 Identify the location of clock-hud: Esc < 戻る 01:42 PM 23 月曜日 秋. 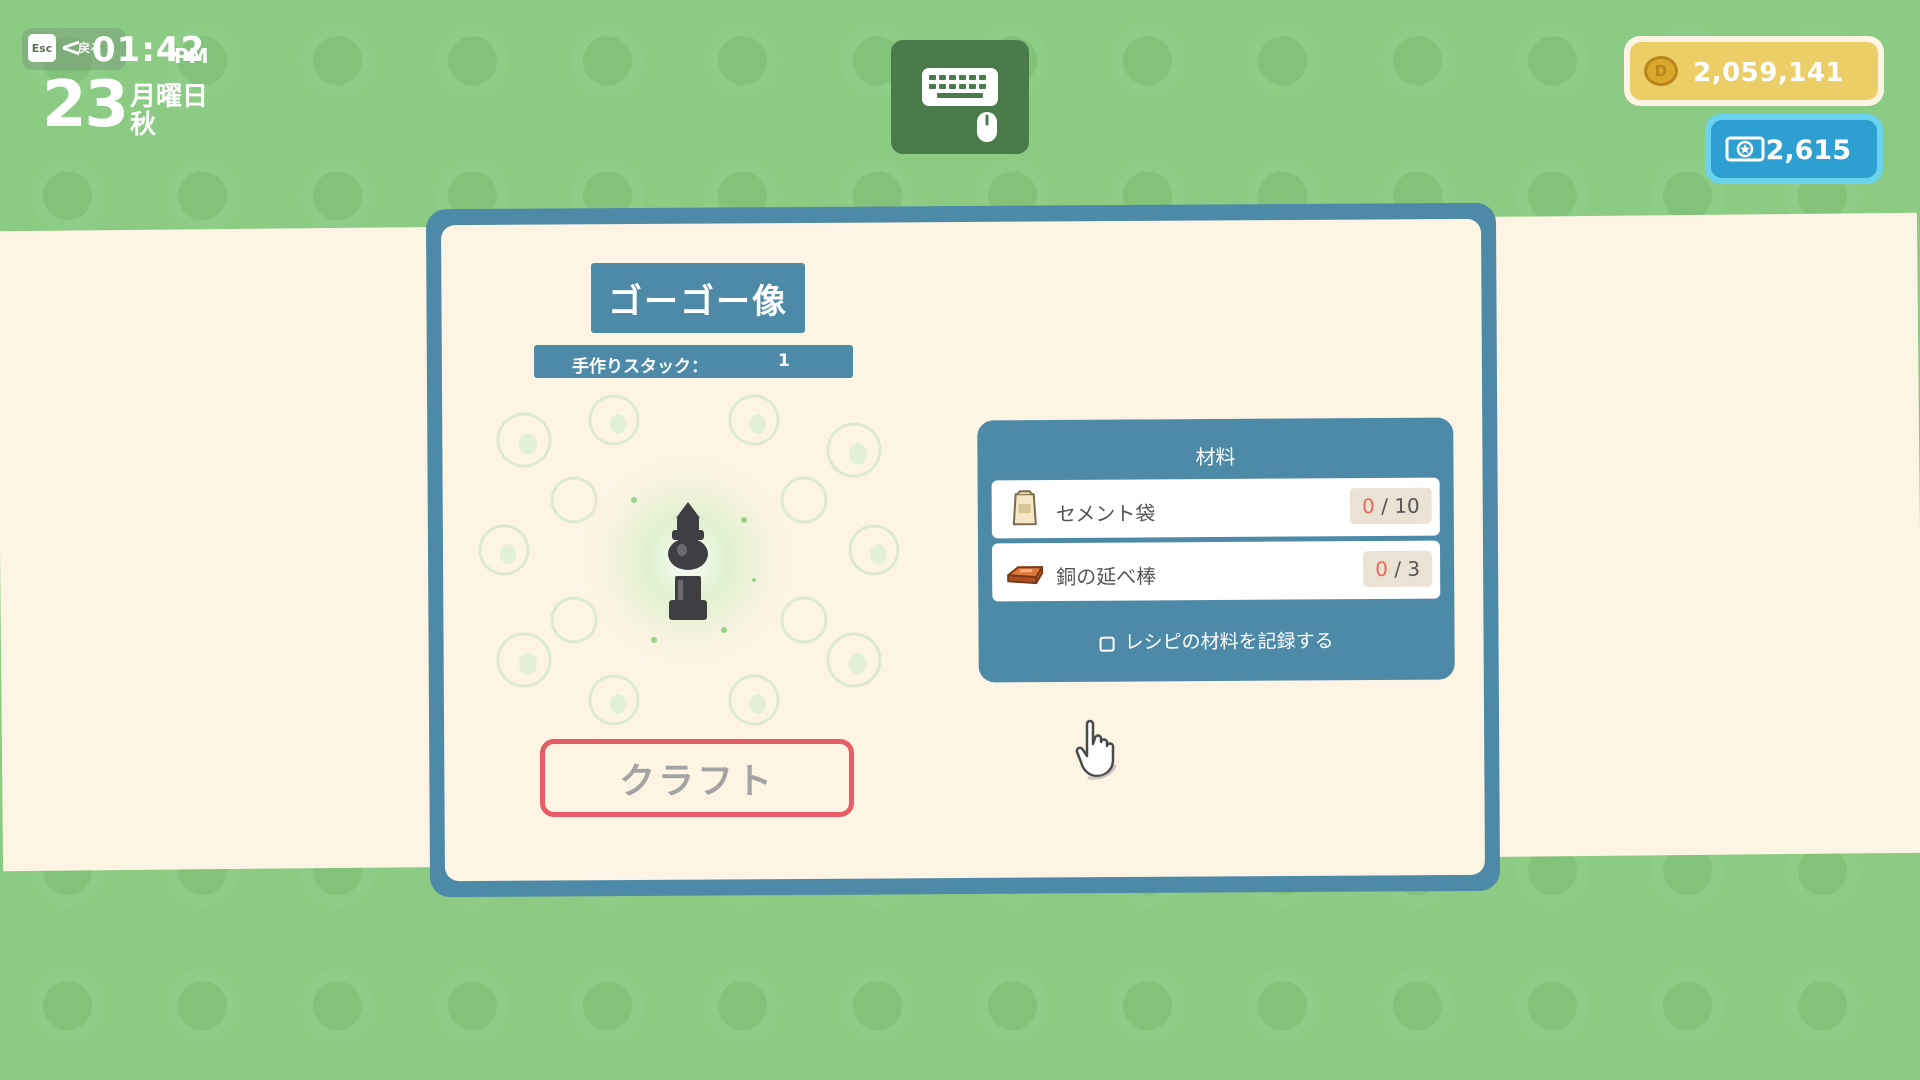
(137, 88).